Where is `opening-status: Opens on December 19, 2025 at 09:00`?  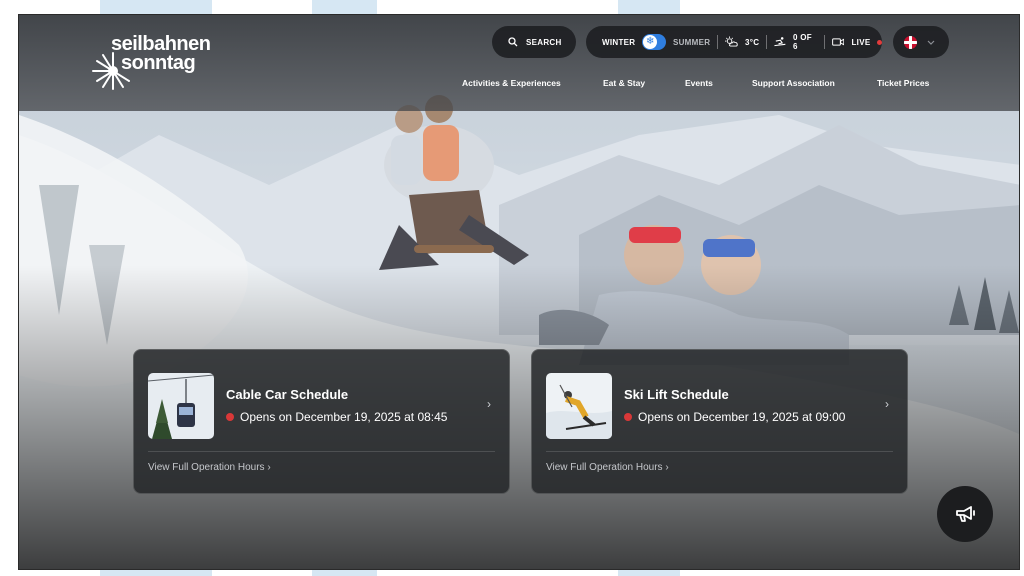 opening-status: Opens on December 19, 2025 at 09:00 is located at coordinates (734, 417).